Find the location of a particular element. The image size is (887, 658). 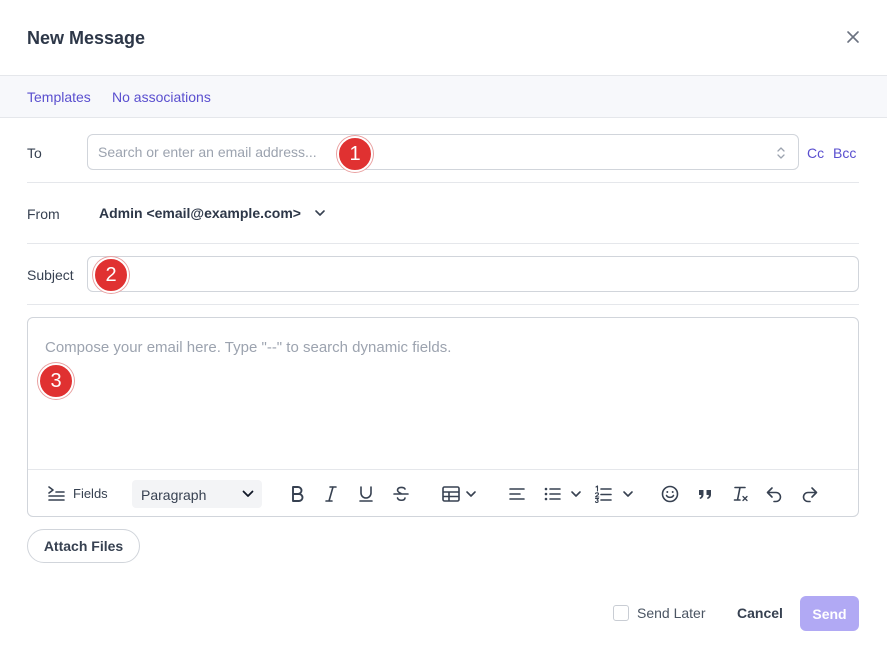

strikethrough-icon is located at coordinates (401, 494).